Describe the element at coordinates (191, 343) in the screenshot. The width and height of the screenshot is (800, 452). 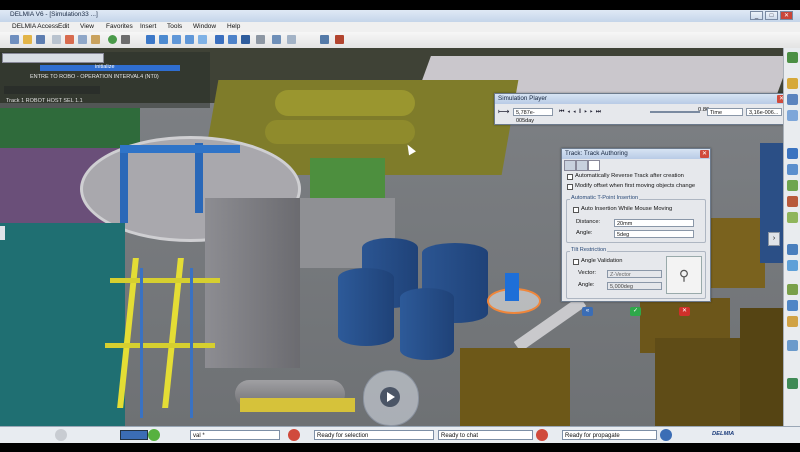
I see `blue-lattice` at that location.